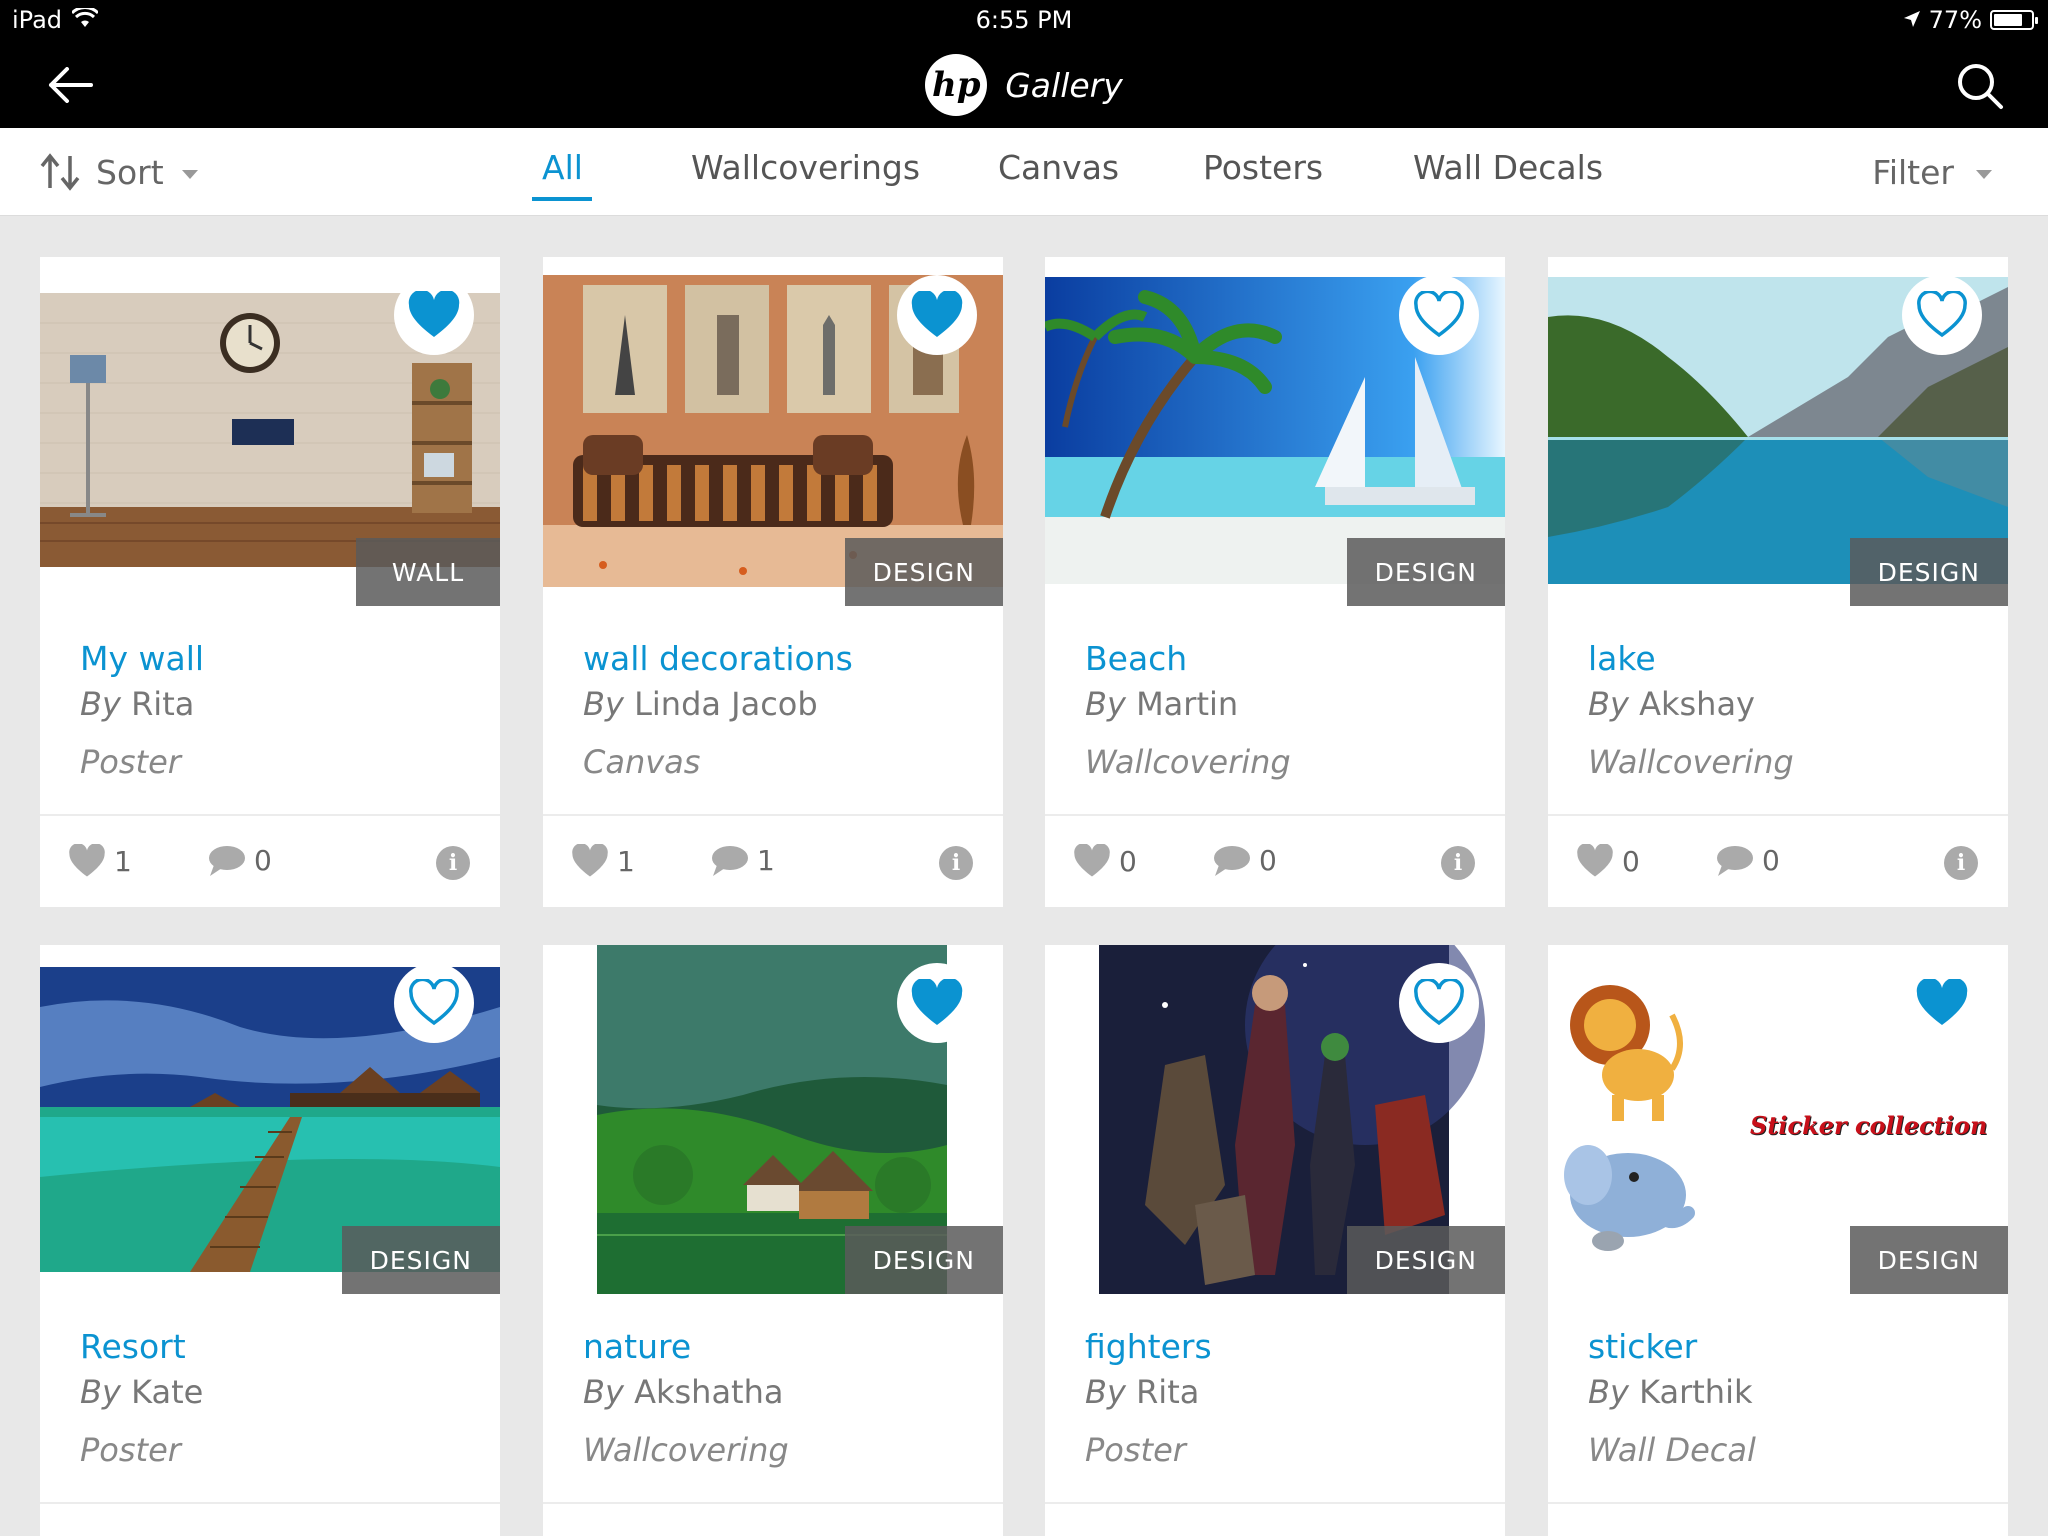 This screenshot has height=1536, width=2048. I want to click on card-type: Poster, so click(130, 762).